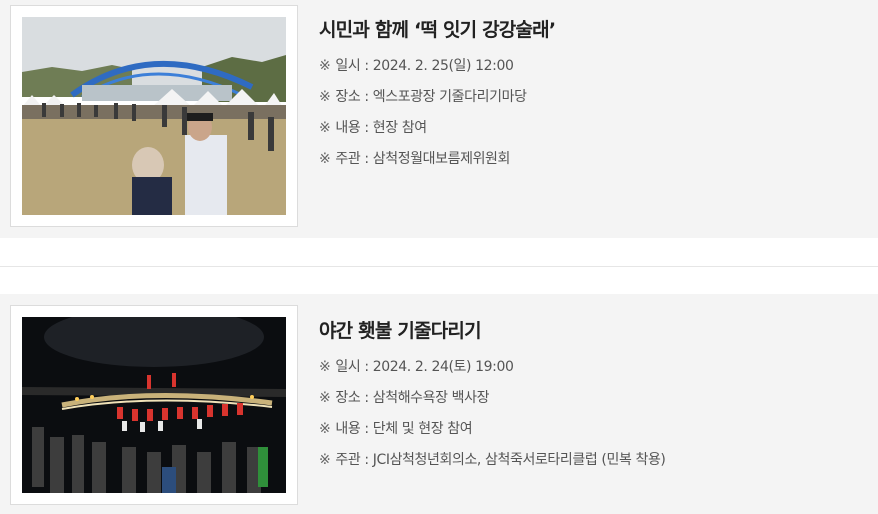 The image size is (878, 514). I want to click on event-title: 야간 횃불 기줄다리기, so click(492, 331).